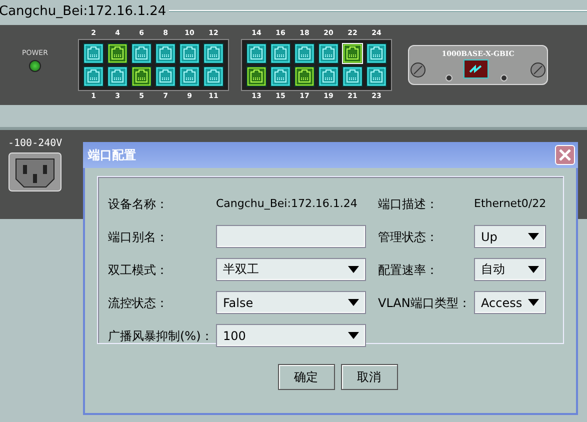  I want to click on voltage-label: -100-240V, so click(36, 143).